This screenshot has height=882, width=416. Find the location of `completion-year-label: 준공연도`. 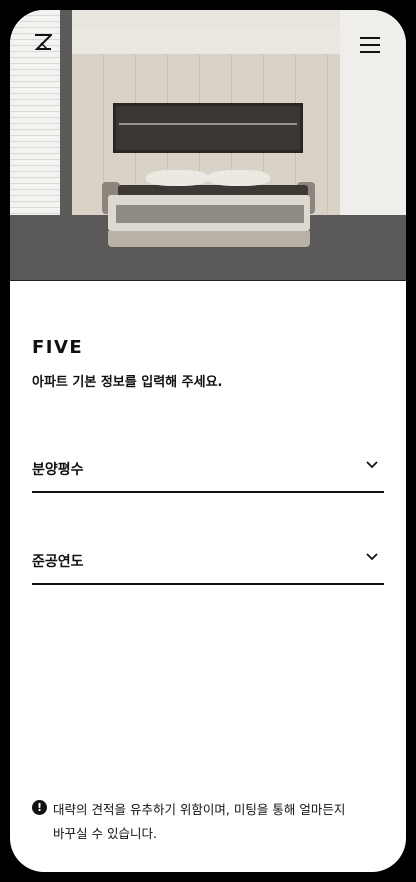

completion-year-label: 준공연도 is located at coordinates (58, 562).